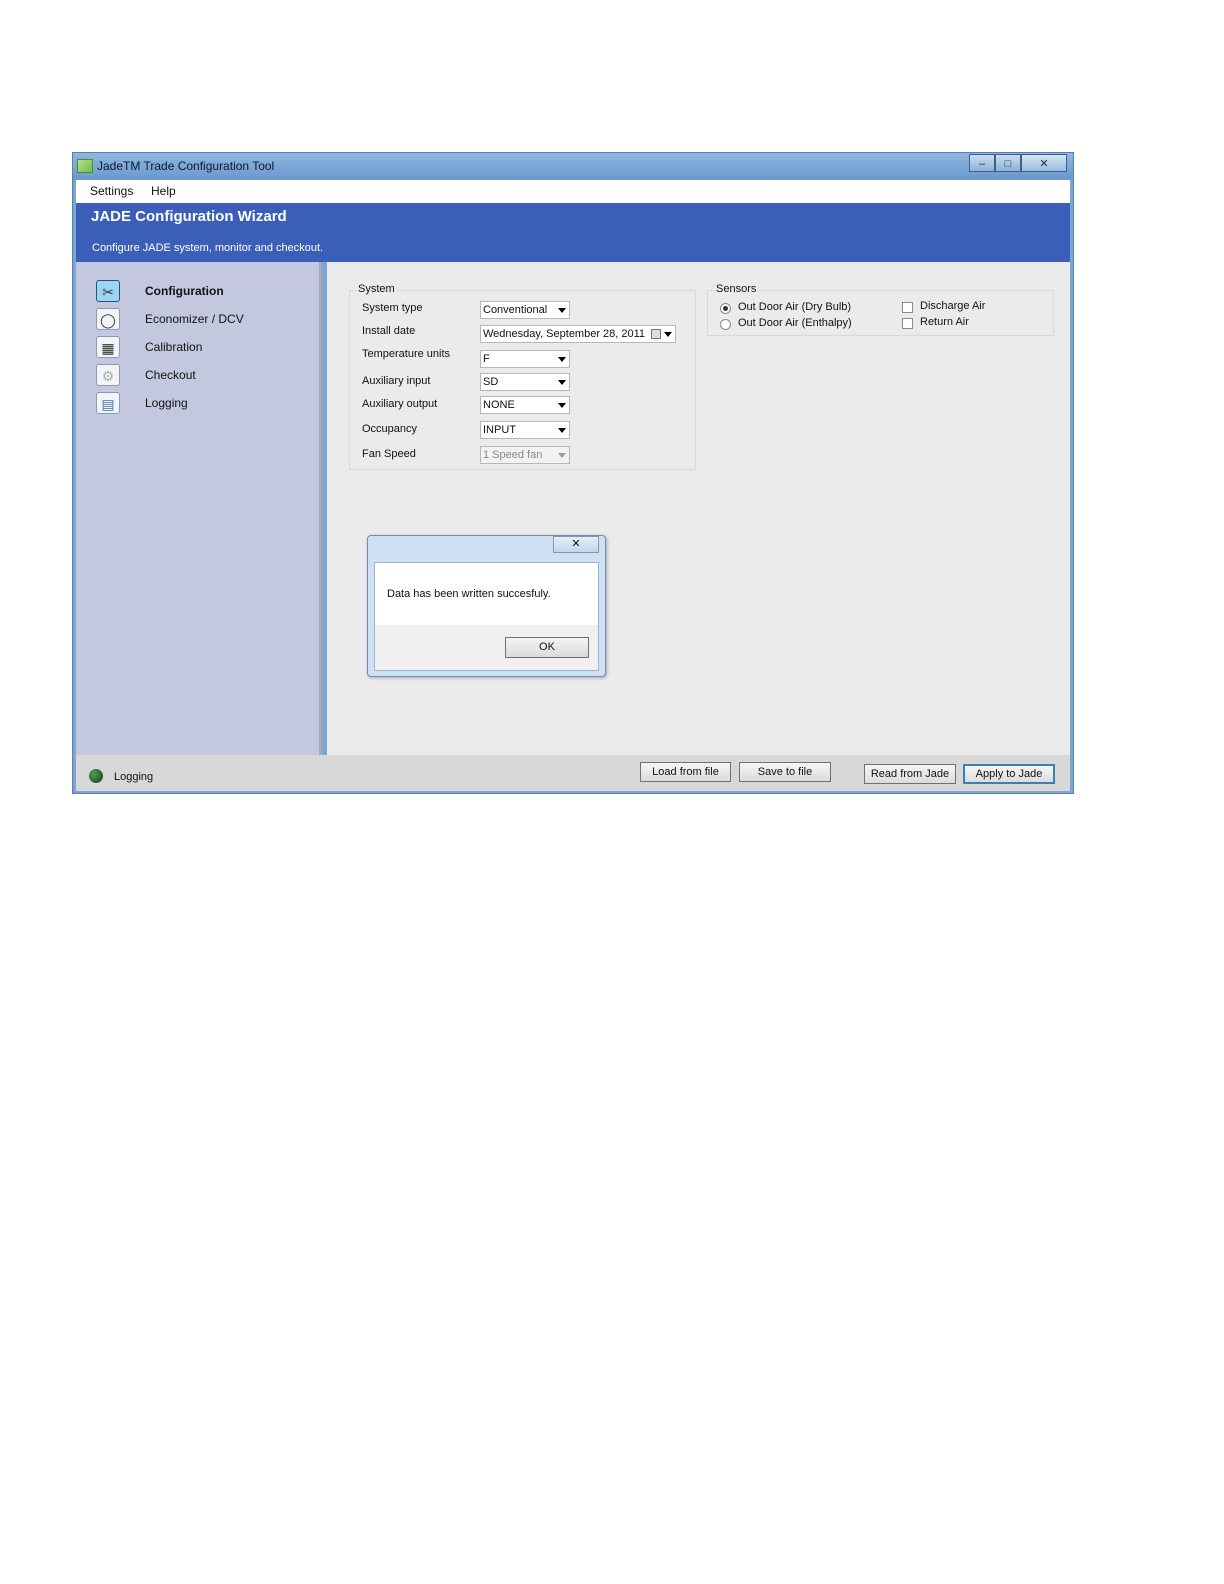 This screenshot has height=1584, width=1224. I want to click on dry-bulb-label: Out Door Air (Dry Bulb), so click(795, 307).